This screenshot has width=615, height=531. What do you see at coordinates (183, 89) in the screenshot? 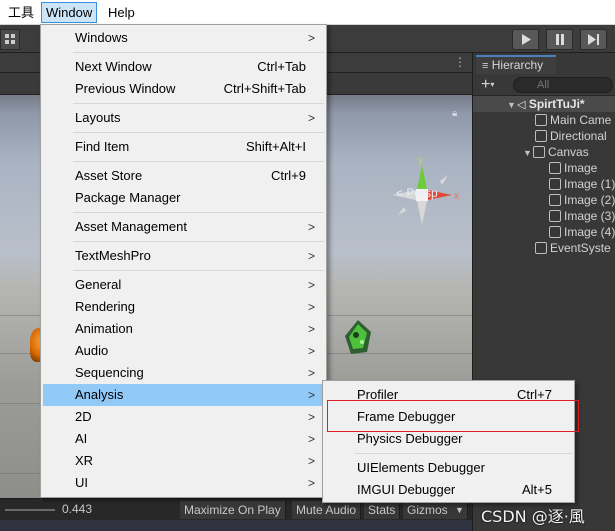
I see `menu-item-previous-window: Previous Window Ctrl+Shift+Tab` at bounding box center [183, 89].